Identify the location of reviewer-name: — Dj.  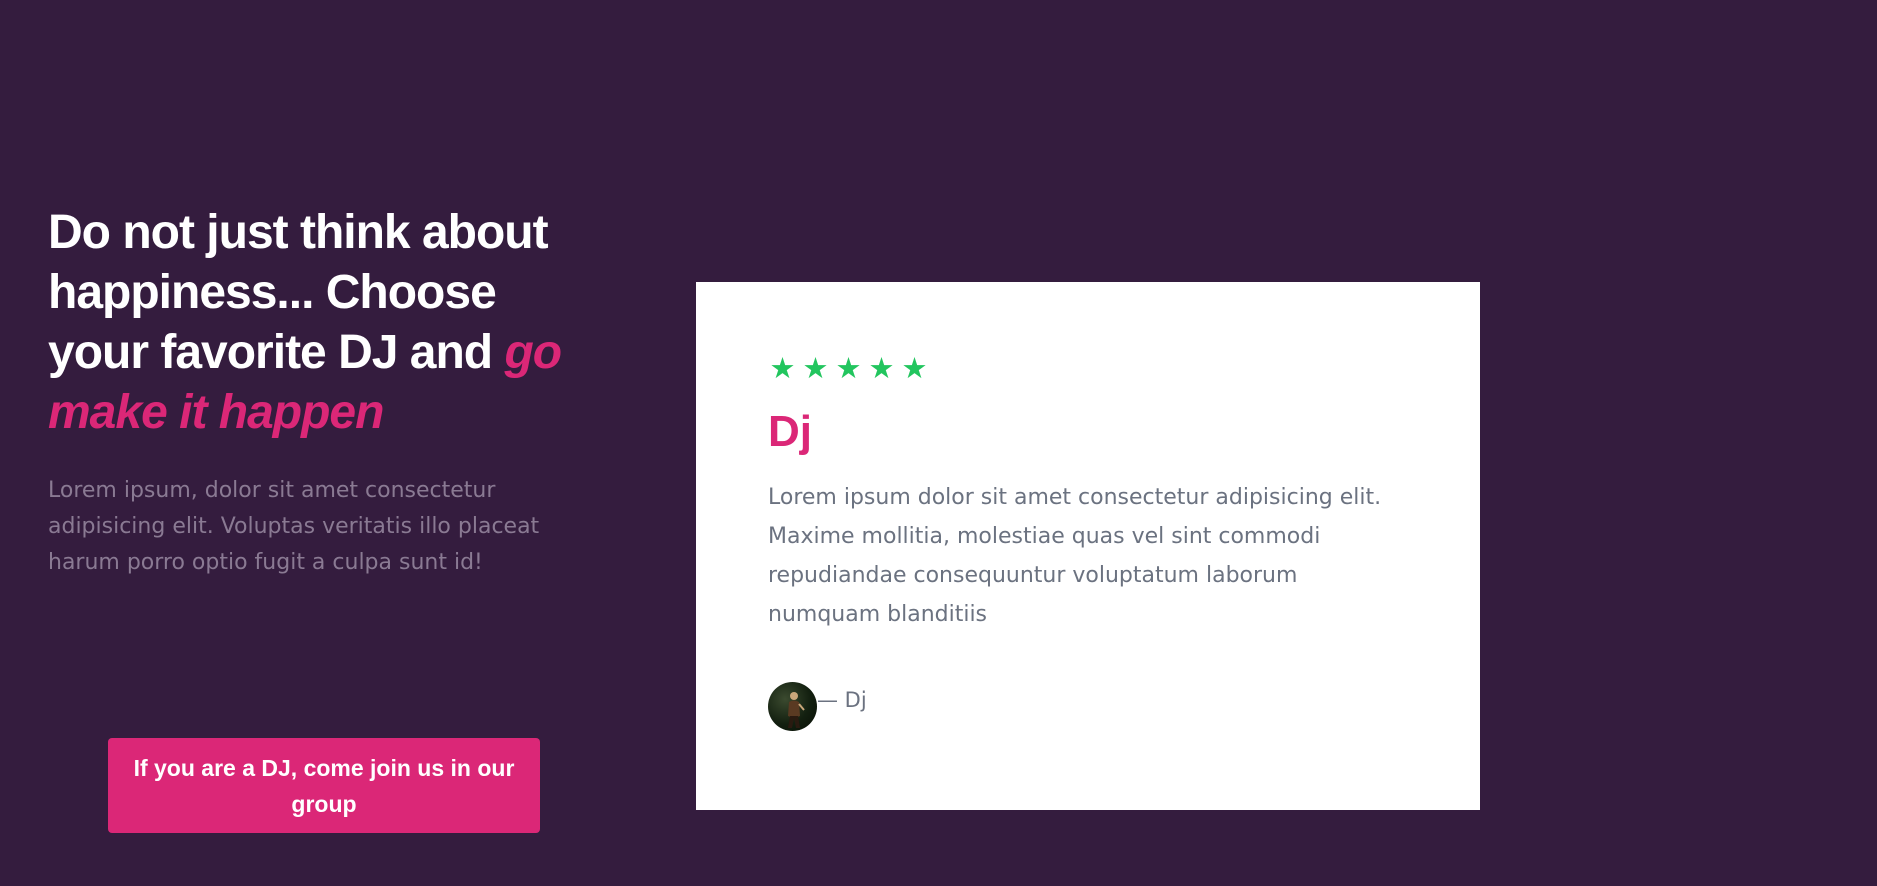
(842, 699).